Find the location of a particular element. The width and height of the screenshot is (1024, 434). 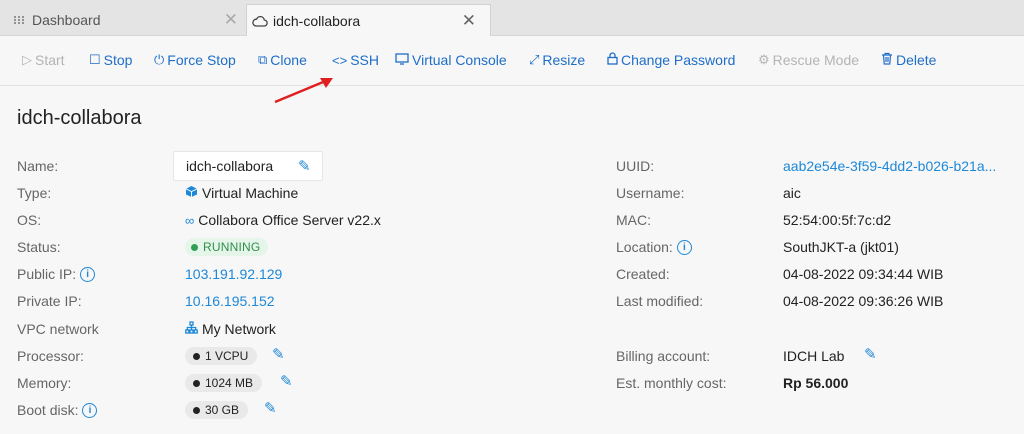

username-value: aic is located at coordinates (792, 193).